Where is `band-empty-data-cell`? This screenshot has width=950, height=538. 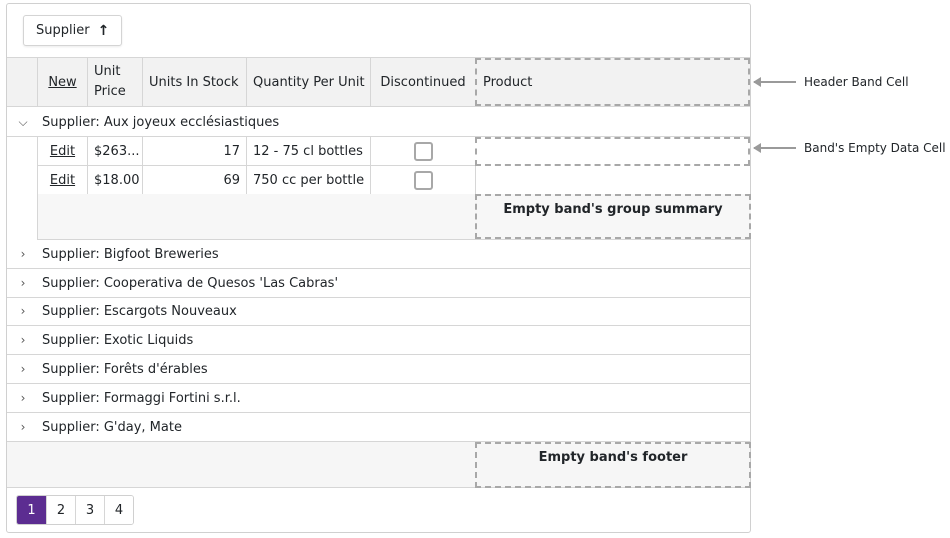 band-empty-data-cell is located at coordinates (612, 151).